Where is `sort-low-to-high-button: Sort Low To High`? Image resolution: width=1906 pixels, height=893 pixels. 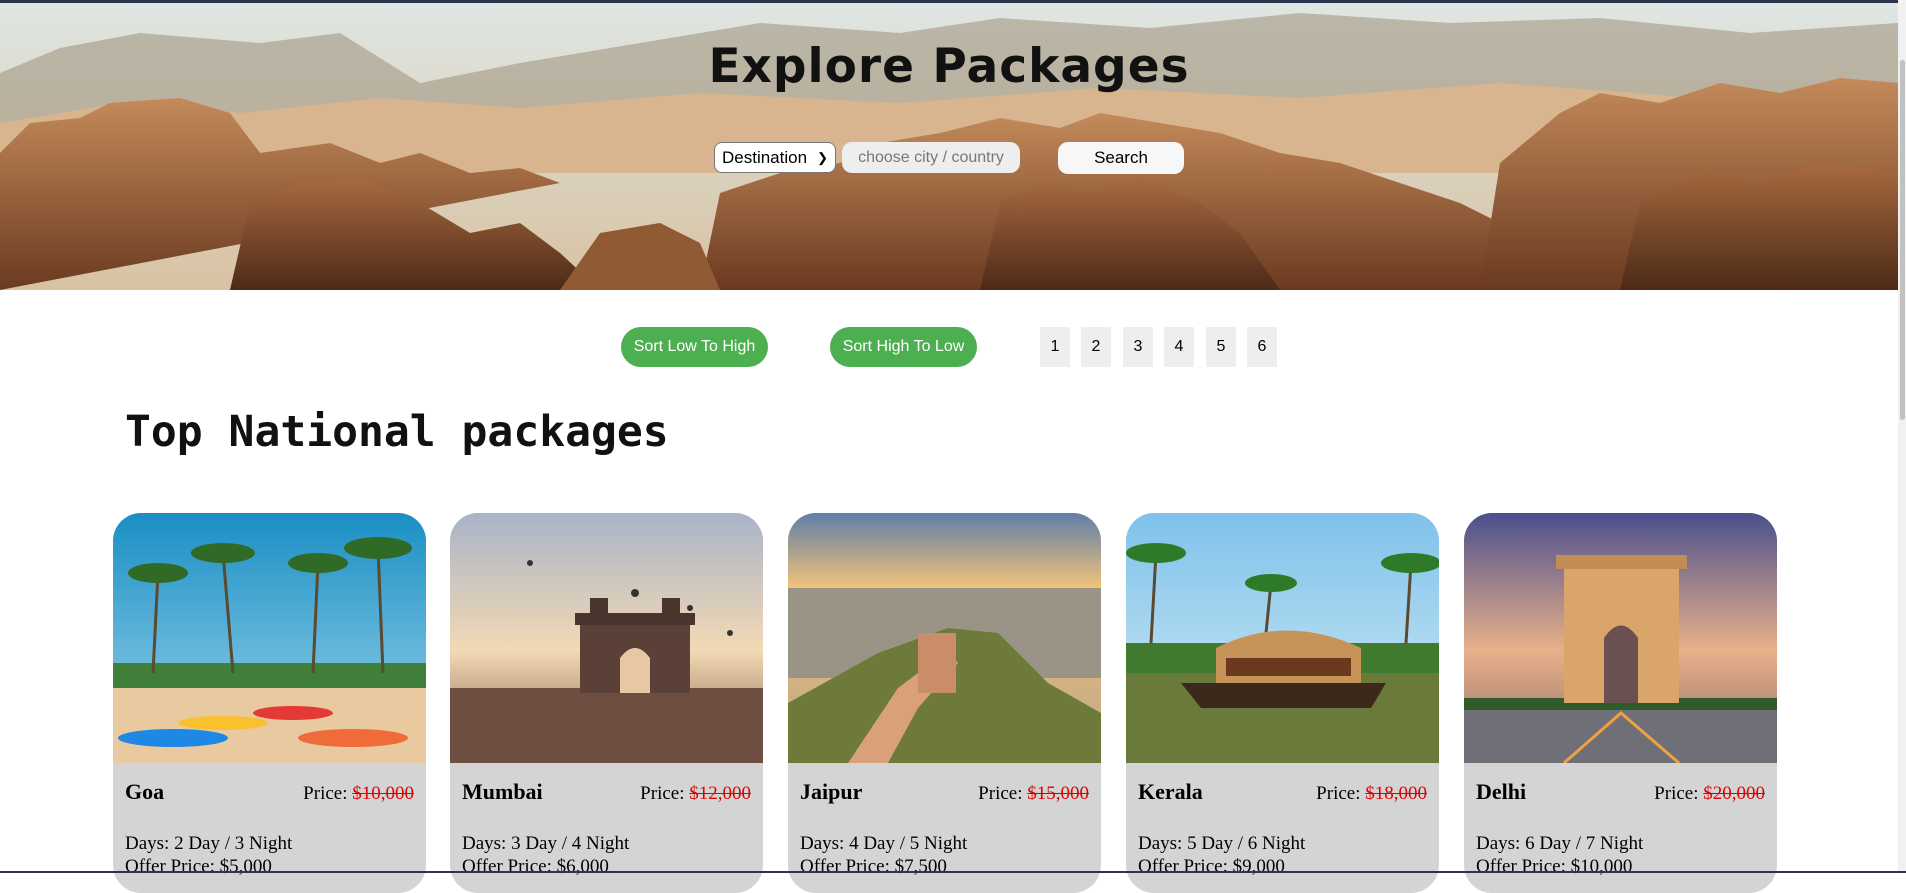
sort-low-to-high-button: Sort Low To High is located at coordinates (694, 347).